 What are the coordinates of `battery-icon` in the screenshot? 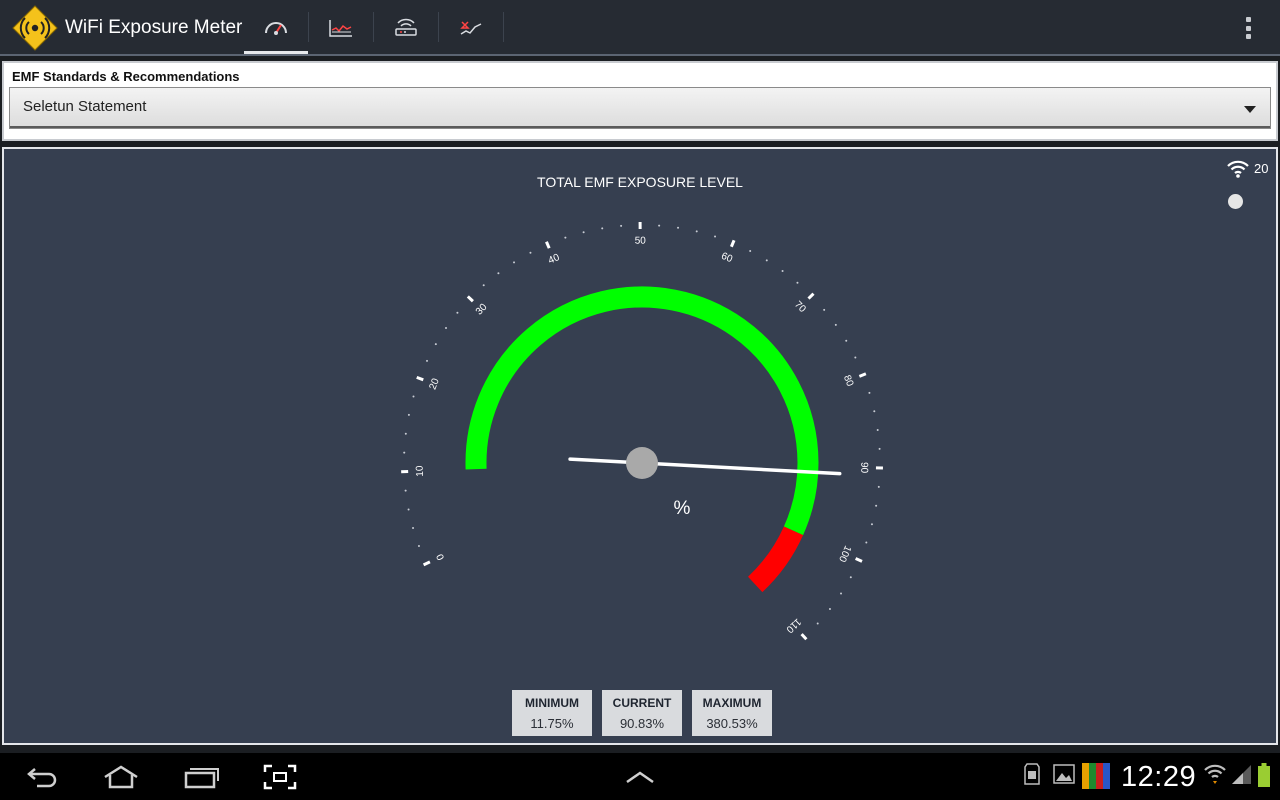 It's located at (1264, 775).